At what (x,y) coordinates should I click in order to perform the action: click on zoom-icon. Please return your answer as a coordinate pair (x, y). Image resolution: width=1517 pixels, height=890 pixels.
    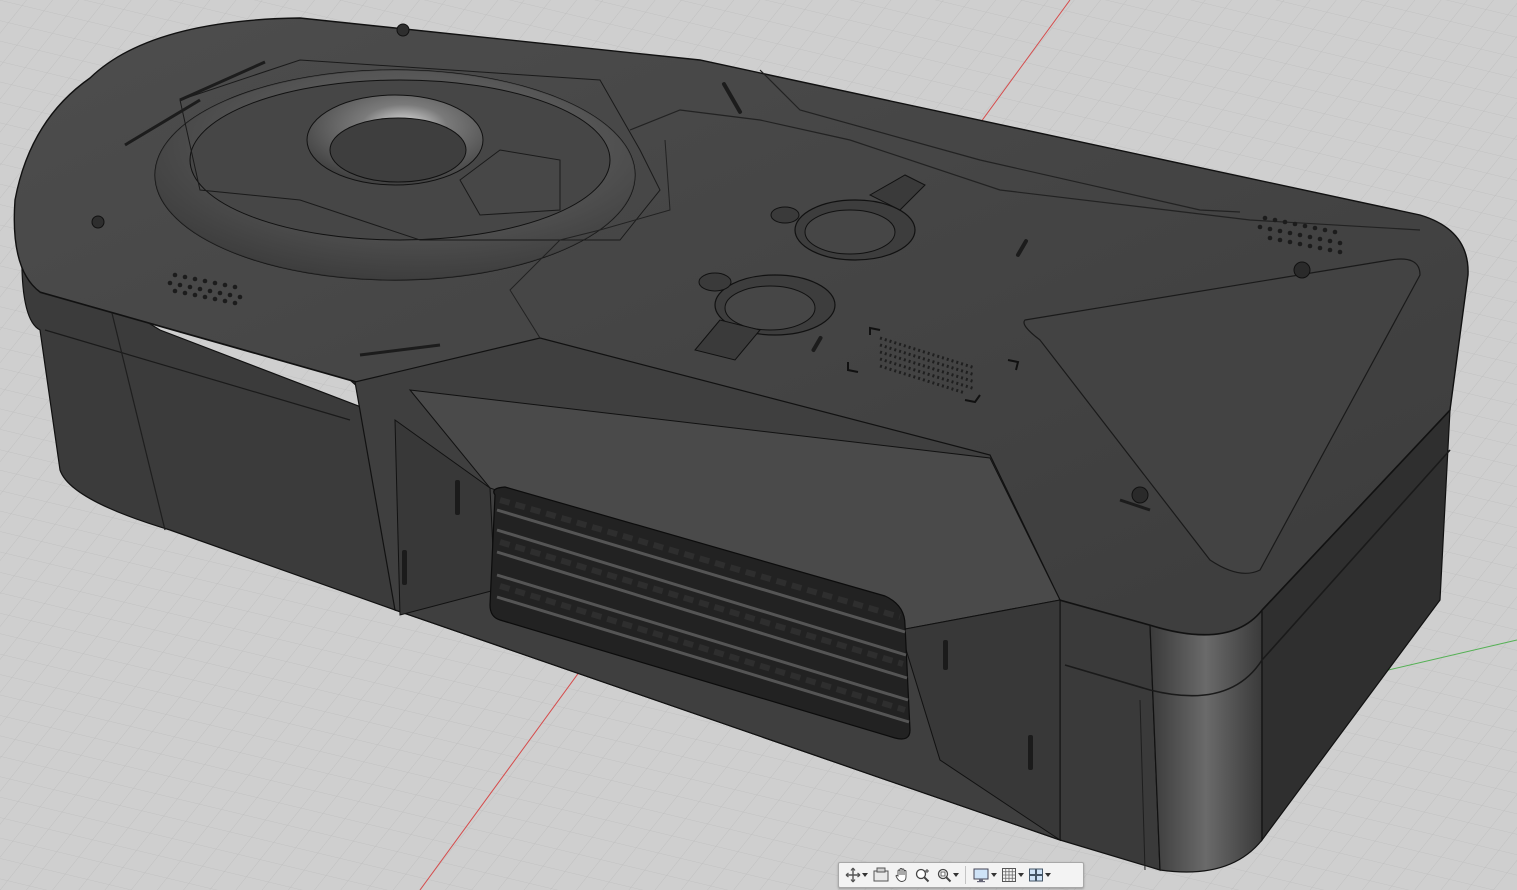
    Looking at the image, I should click on (922, 875).